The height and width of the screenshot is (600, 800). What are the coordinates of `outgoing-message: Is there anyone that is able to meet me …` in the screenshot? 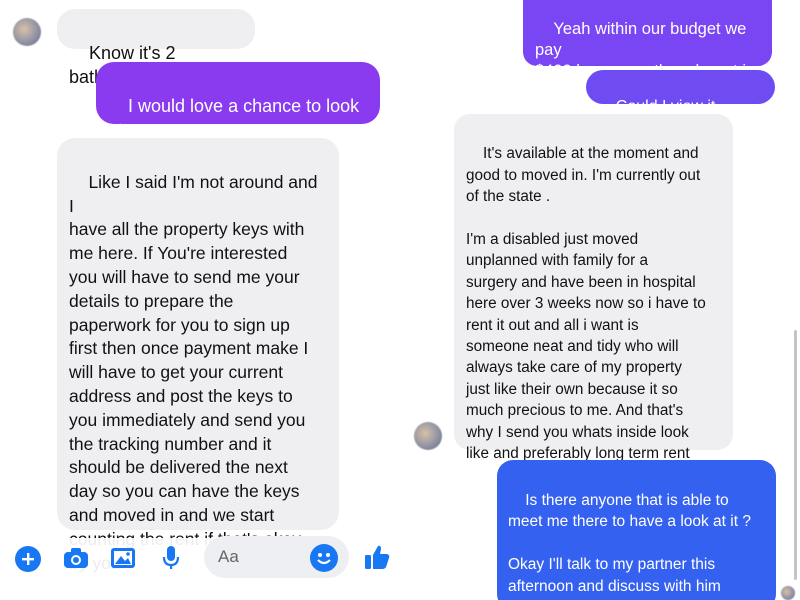 It's located at (636, 530).